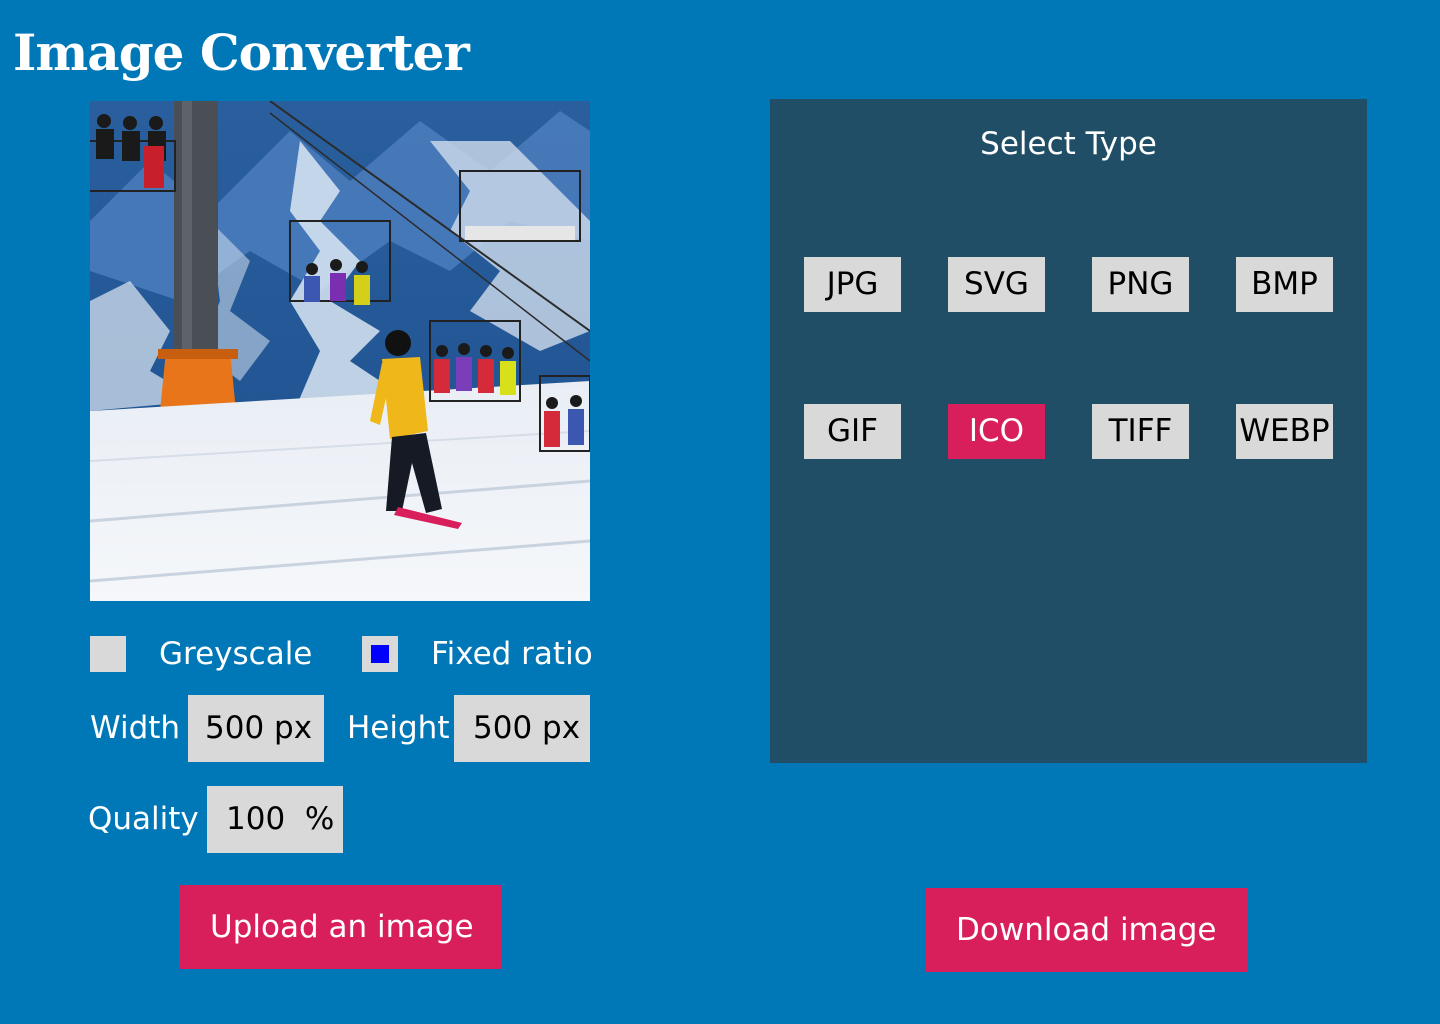  Describe the element at coordinates (996, 284) in the screenshot. I see `type-button-svg: SVG` at that location.